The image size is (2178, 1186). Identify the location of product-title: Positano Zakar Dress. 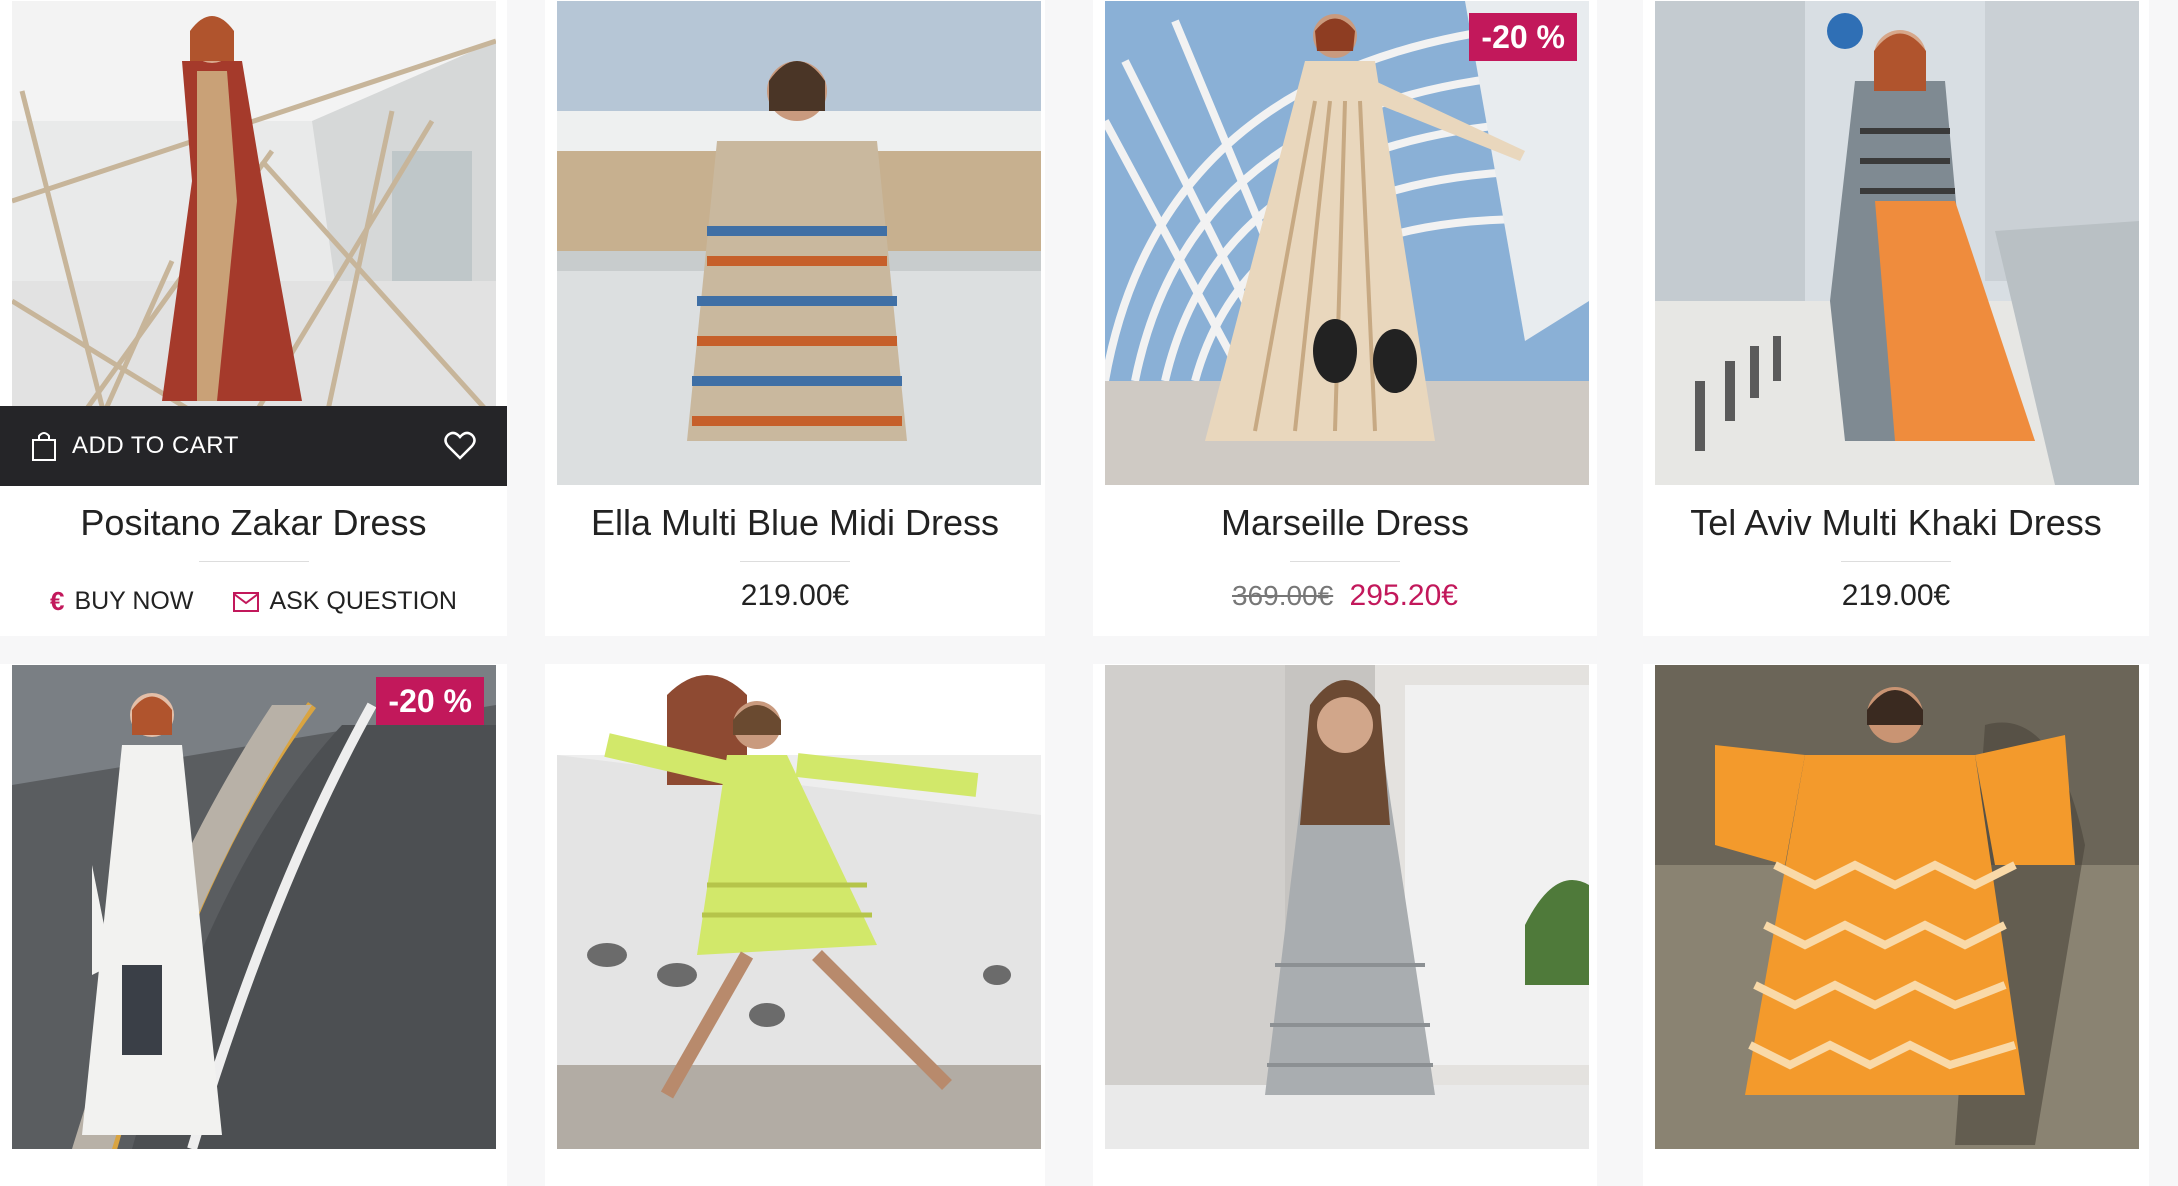
(253, 523).